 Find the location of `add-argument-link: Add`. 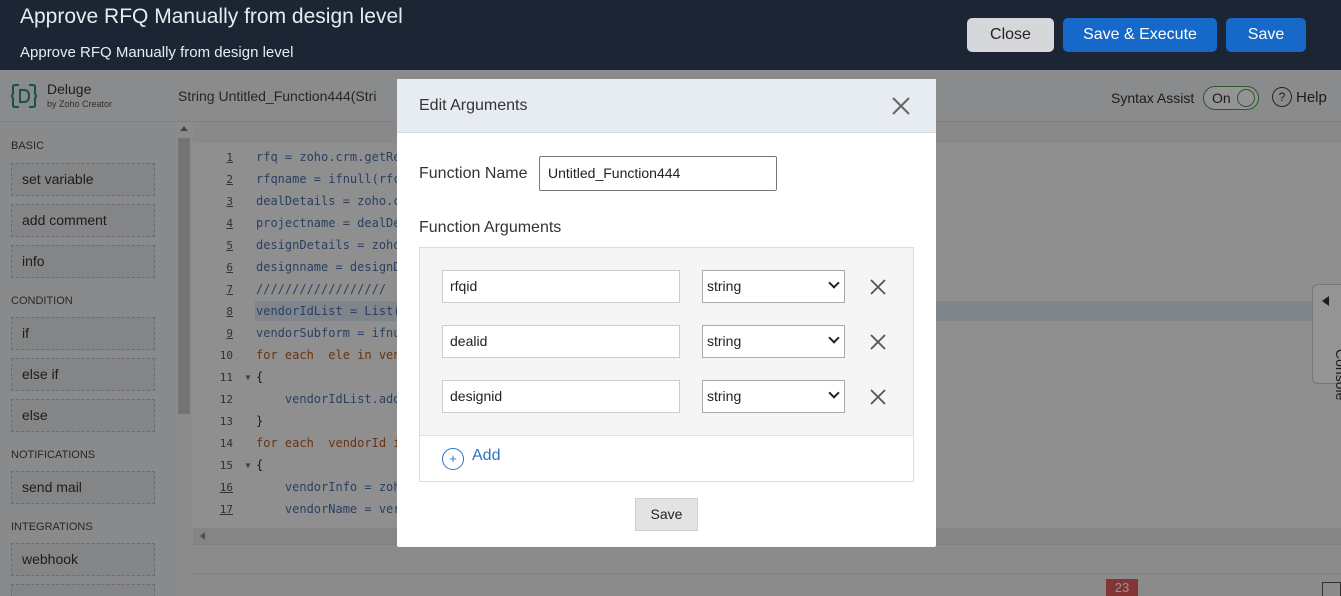

add-argument-link: Add is located at coordinates (486, 456).